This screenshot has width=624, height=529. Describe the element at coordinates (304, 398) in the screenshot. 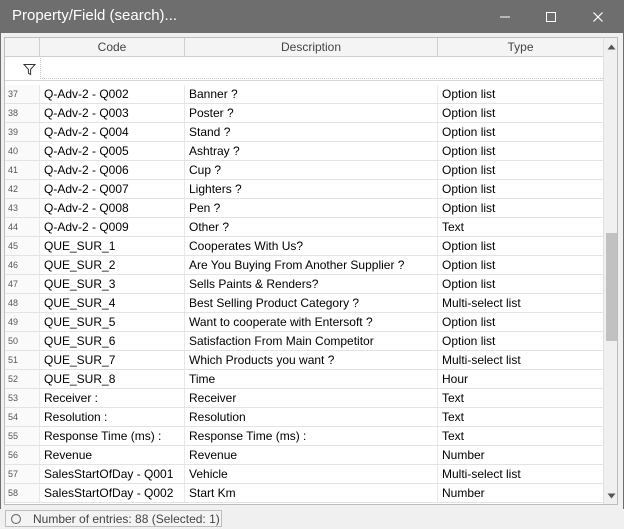

I see `table-row: 53 Receiver : Receiver Text` at that location.